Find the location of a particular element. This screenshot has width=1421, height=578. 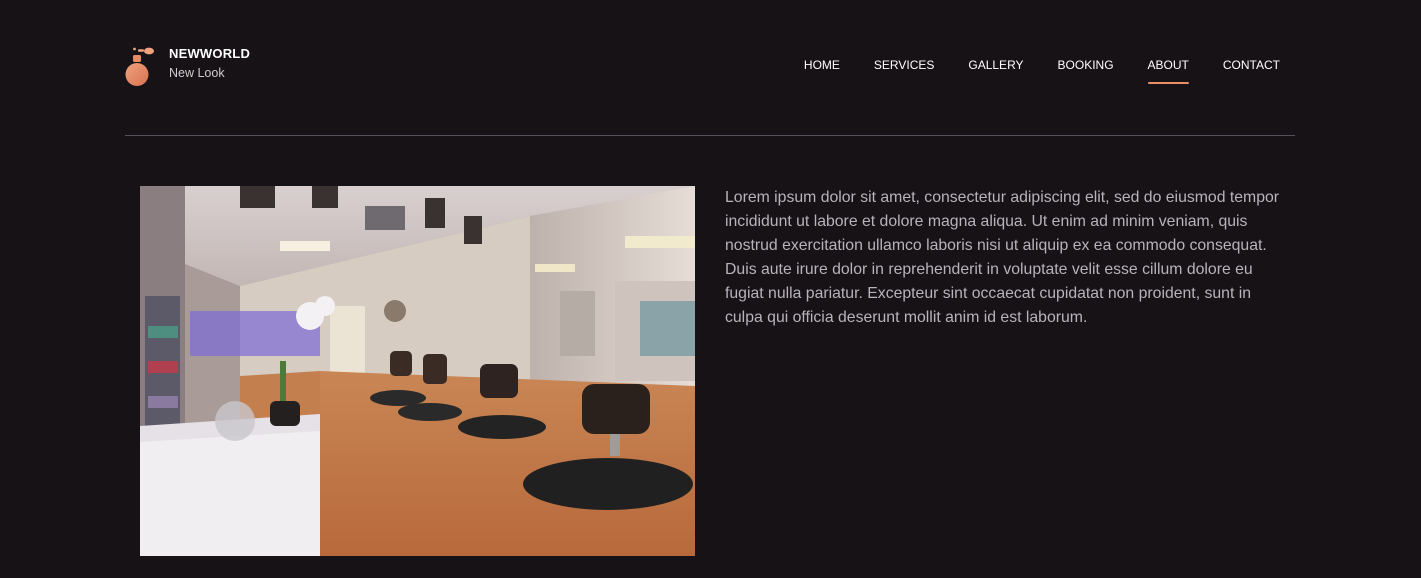

nav-item-booking: BOOKING is located at coordinates (1086, 71).